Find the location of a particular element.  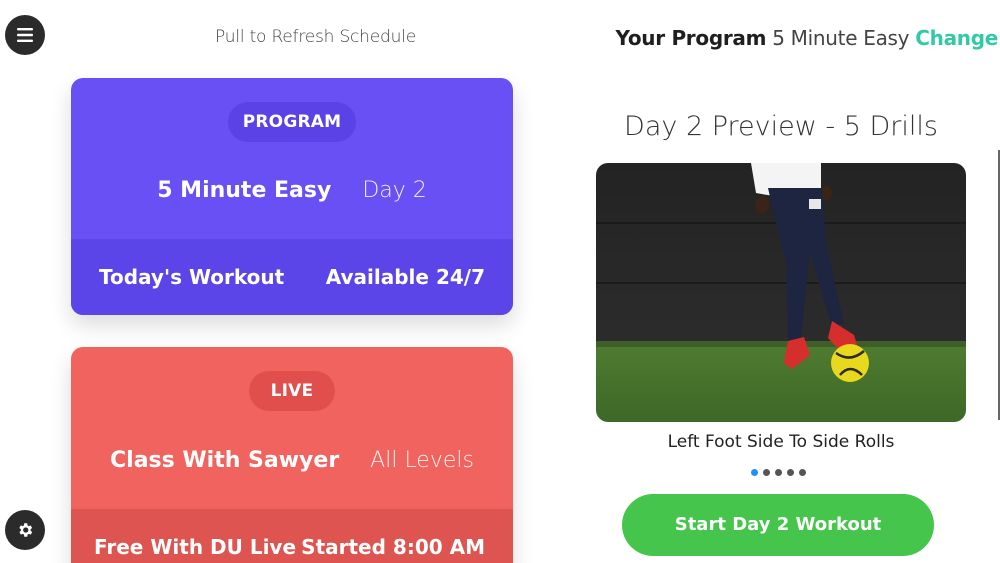

availability-label: Available 24/7 is located at coordinates (405, 277).